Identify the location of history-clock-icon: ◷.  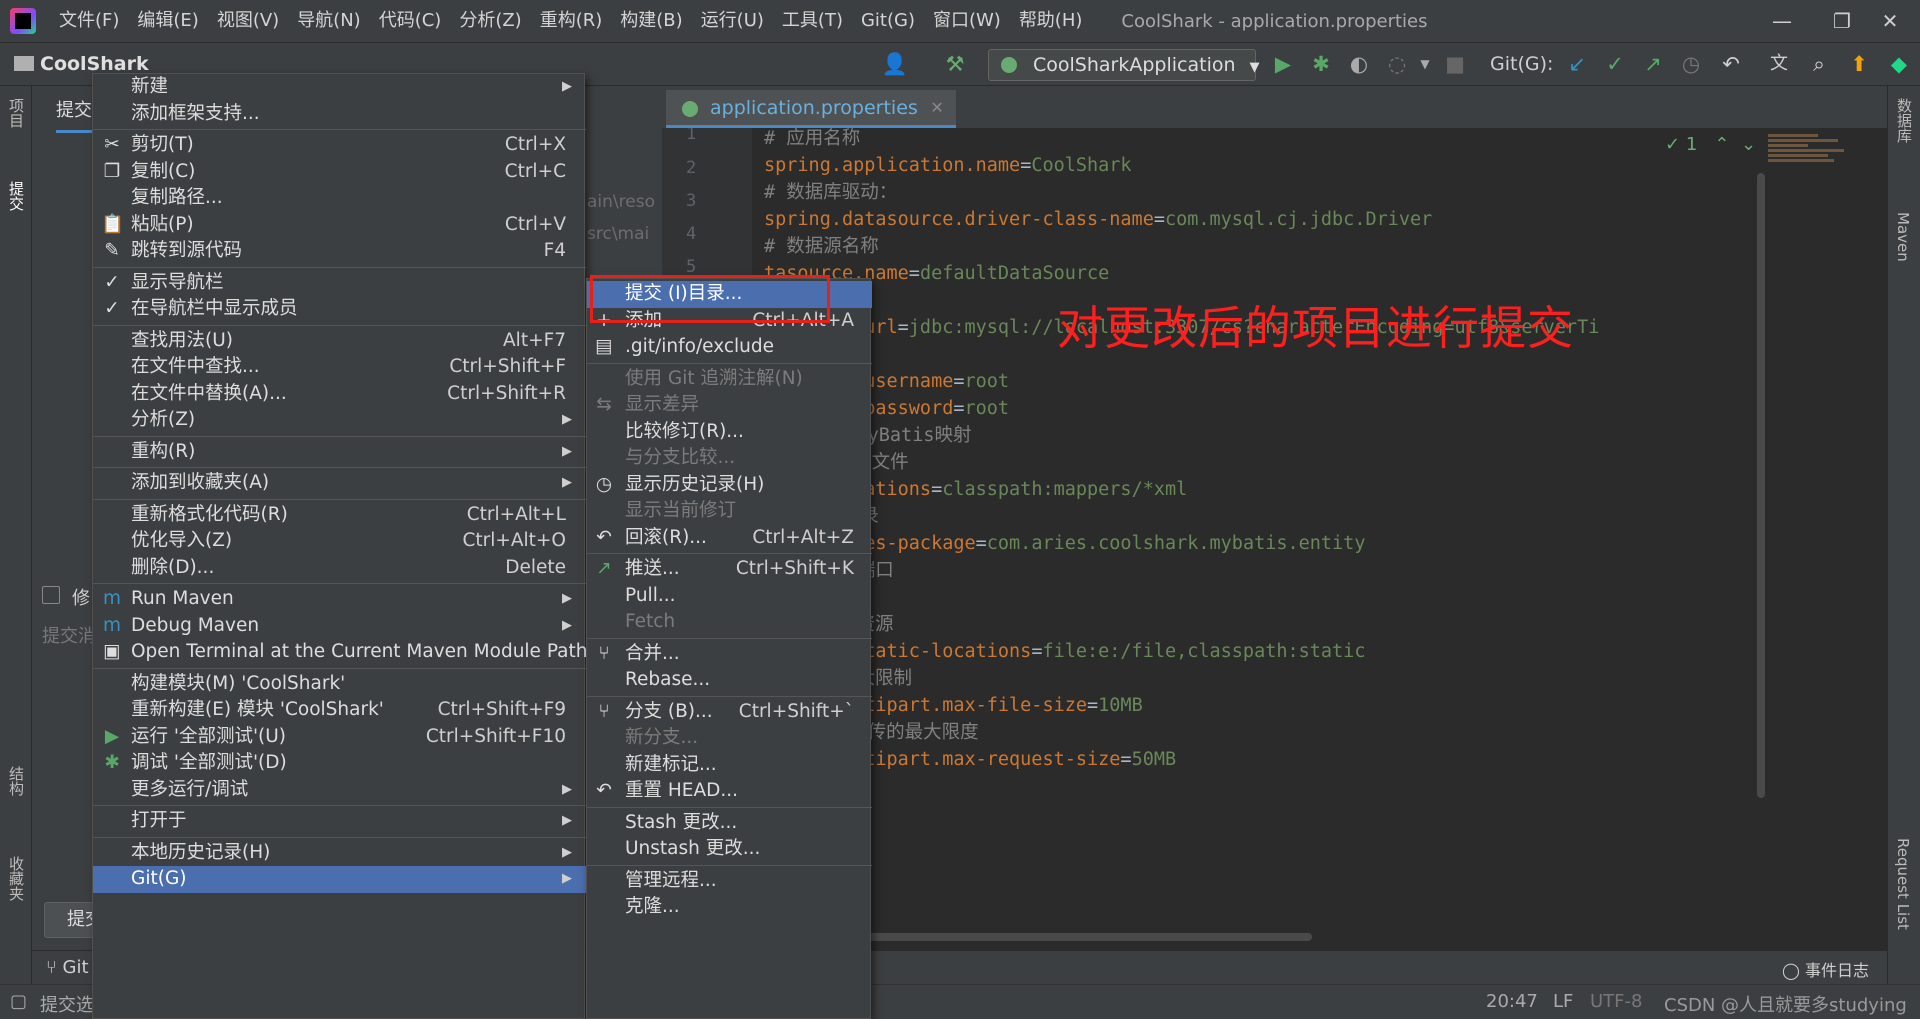
(1691, 64).